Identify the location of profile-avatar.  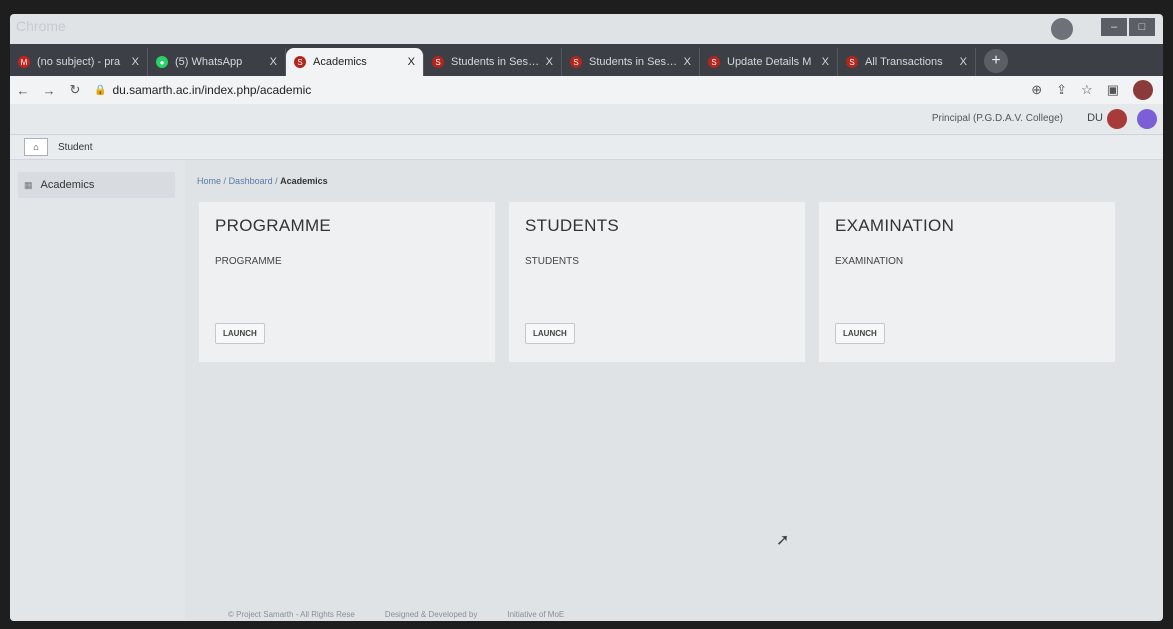
(1143, 90).